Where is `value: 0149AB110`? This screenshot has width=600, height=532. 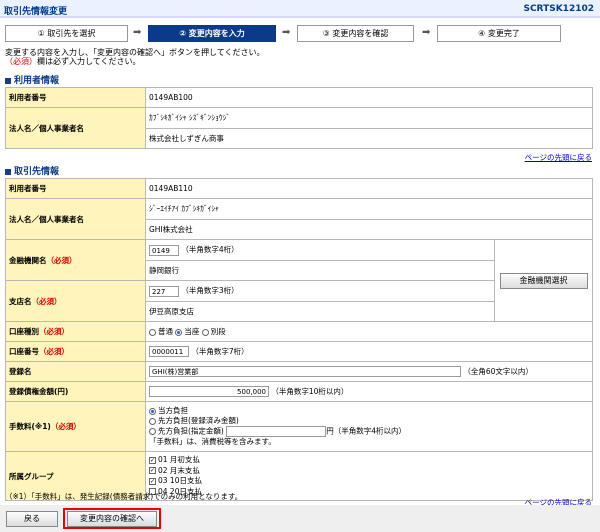 value: 0149AB110 is located at coordinates (369, 188).